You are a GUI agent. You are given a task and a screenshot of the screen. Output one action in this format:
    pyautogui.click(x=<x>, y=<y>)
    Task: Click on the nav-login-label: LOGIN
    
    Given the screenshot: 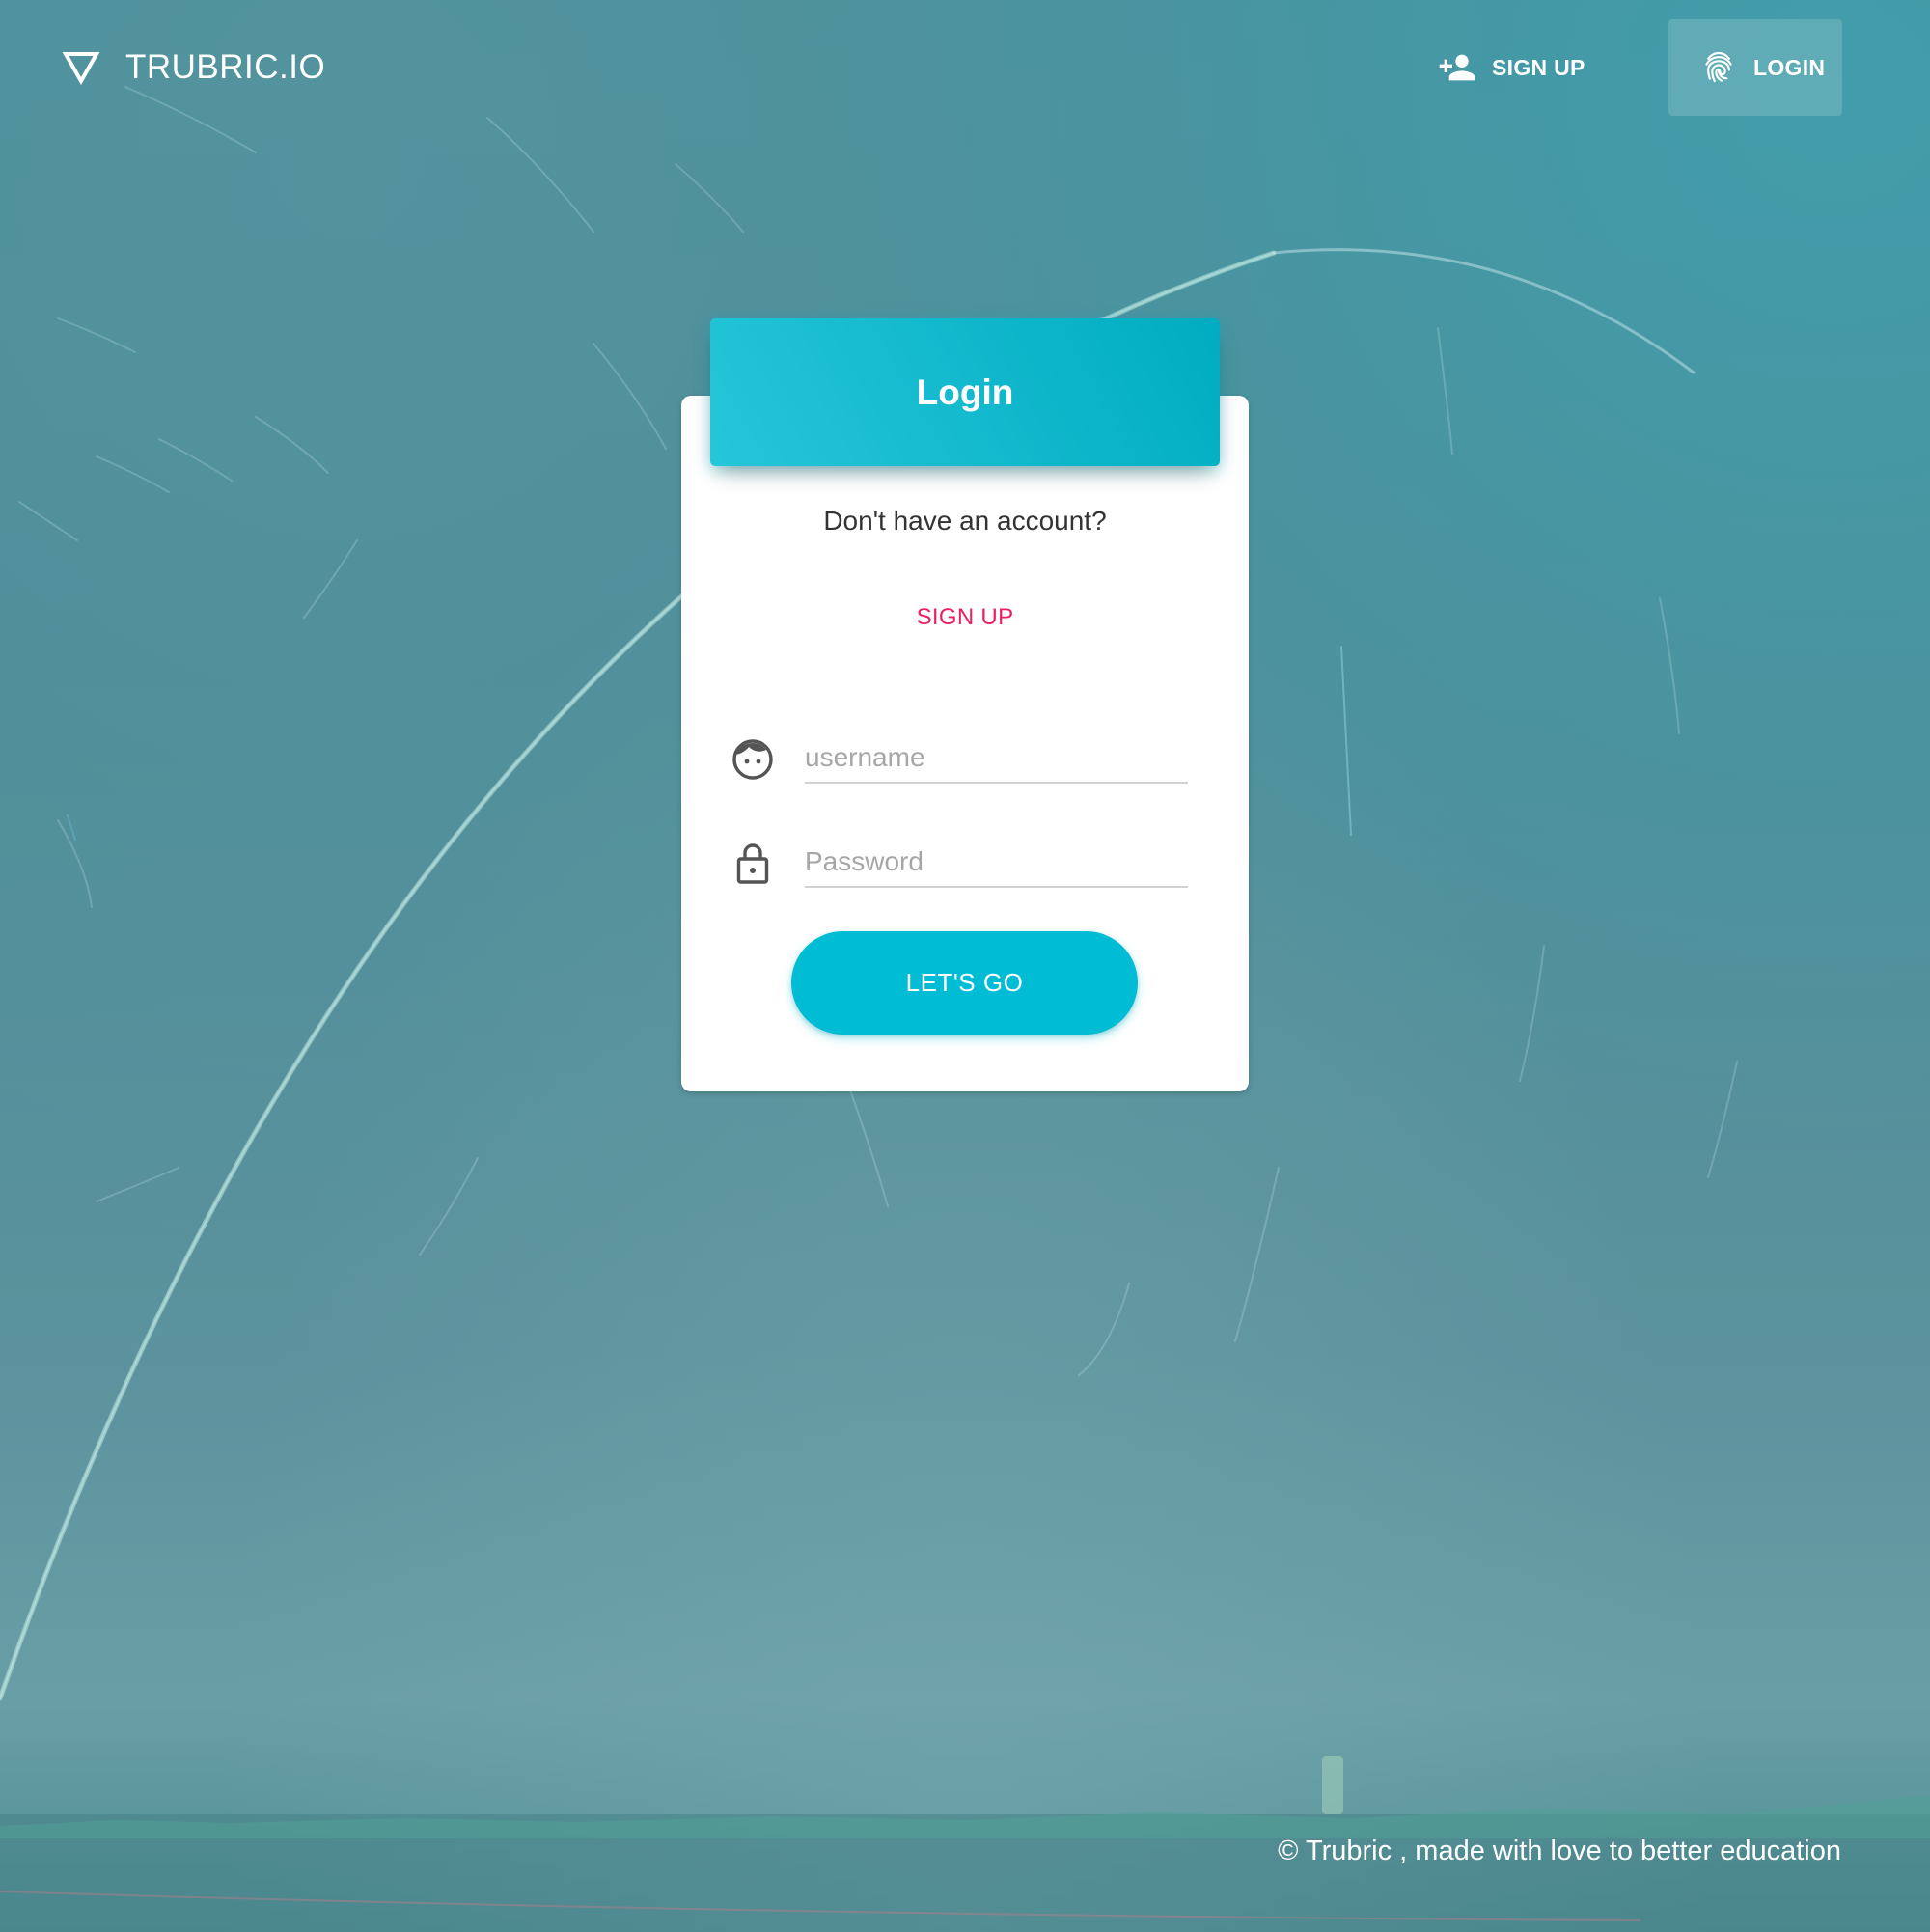 What is the action you would take?
    pyautogui.click(x=1789, y=67)
    